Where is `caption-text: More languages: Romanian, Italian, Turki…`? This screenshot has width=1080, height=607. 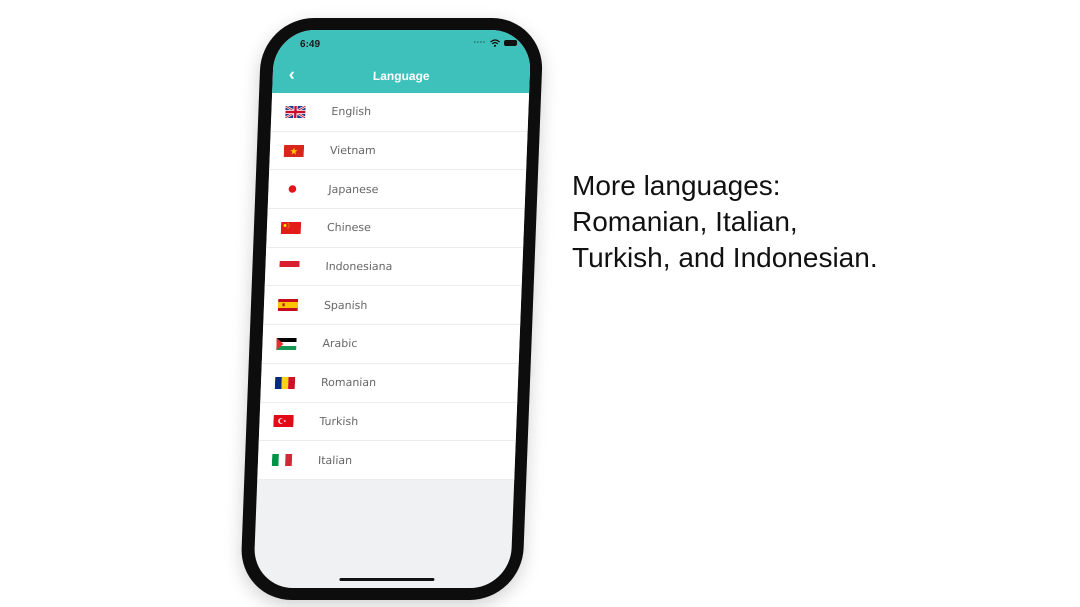
caption-text: More languages: Romanian, Italian, Turki… is located at coordinates (725, 222).